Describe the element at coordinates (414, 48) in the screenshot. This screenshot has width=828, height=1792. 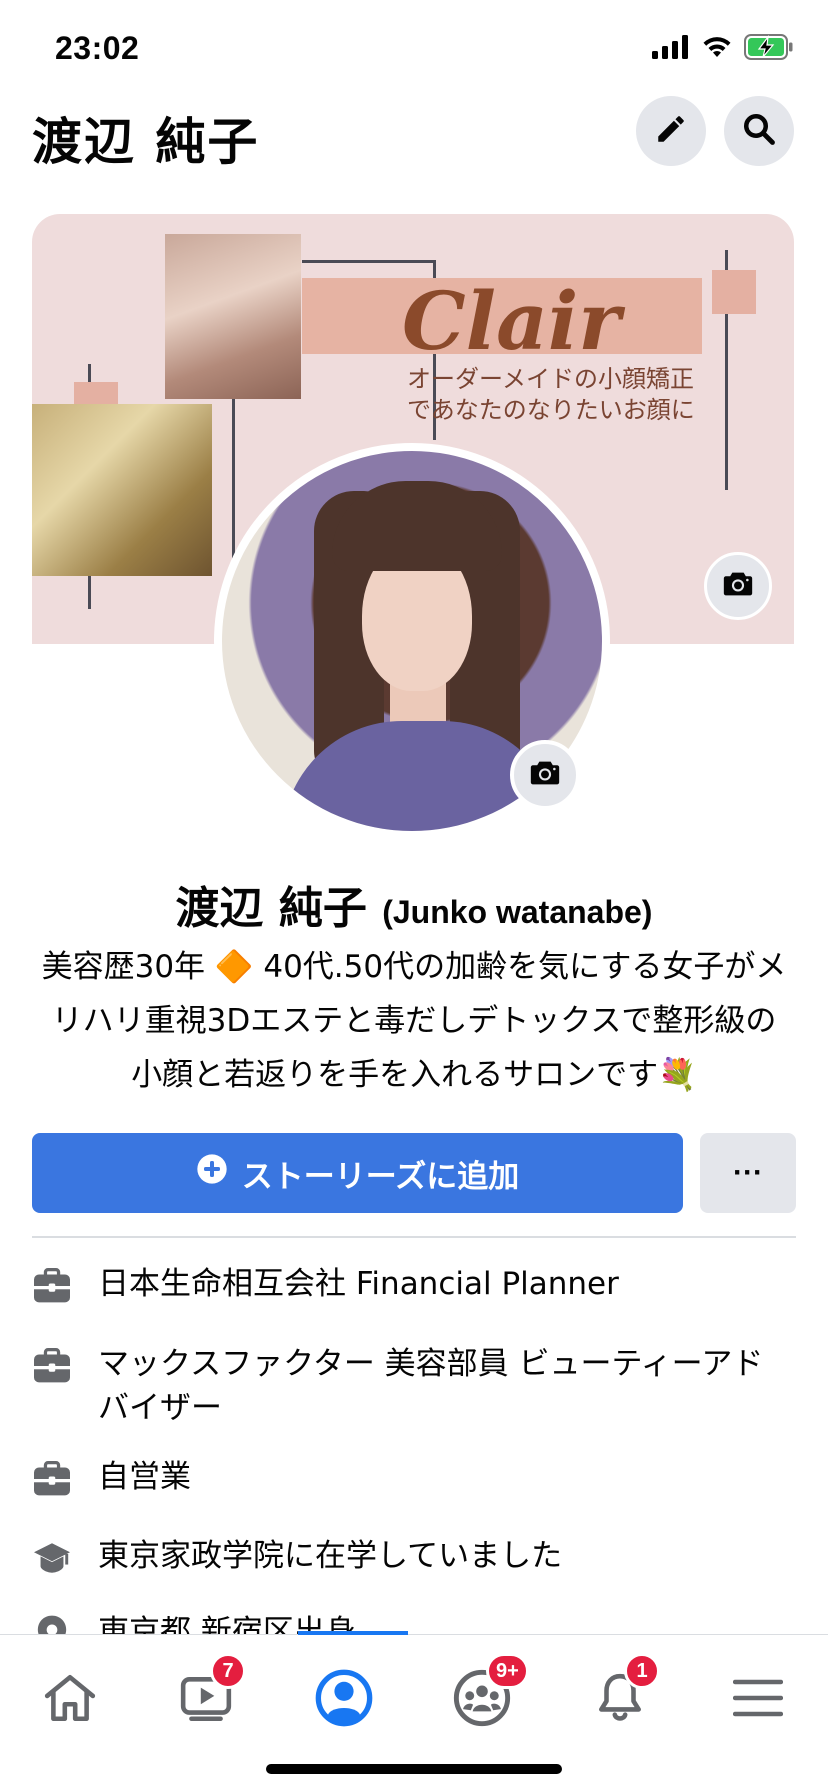
I see `status-bar: 23:02` at that location.